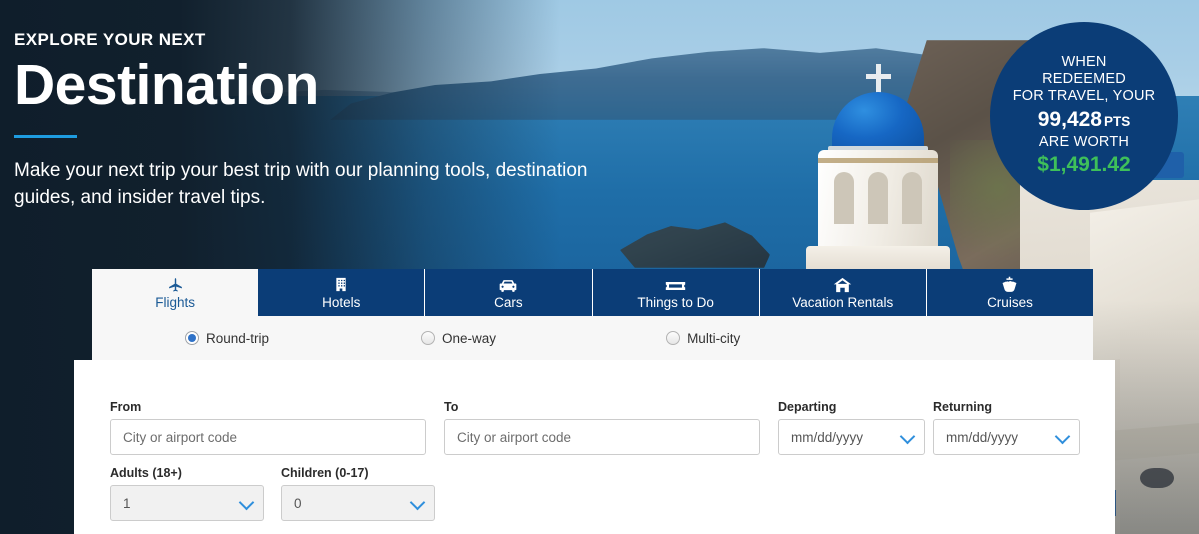  Describe the element at coordinates (878, 198) in the screenshot. I see `church-arch-mid` at that location.